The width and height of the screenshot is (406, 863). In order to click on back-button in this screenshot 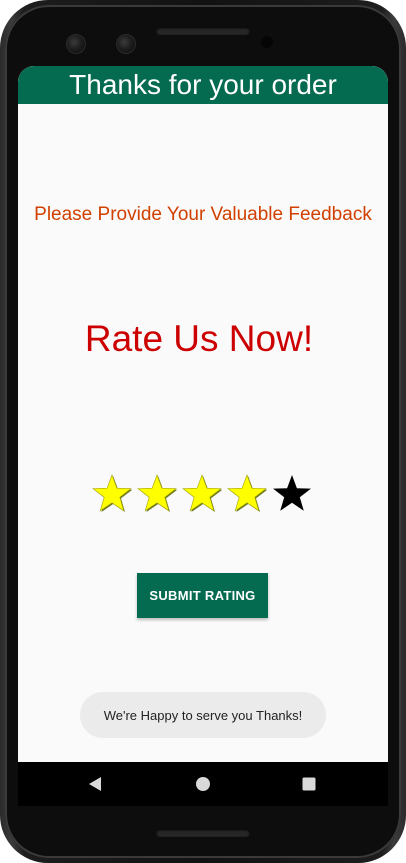, I will do `click(95, 784)`.